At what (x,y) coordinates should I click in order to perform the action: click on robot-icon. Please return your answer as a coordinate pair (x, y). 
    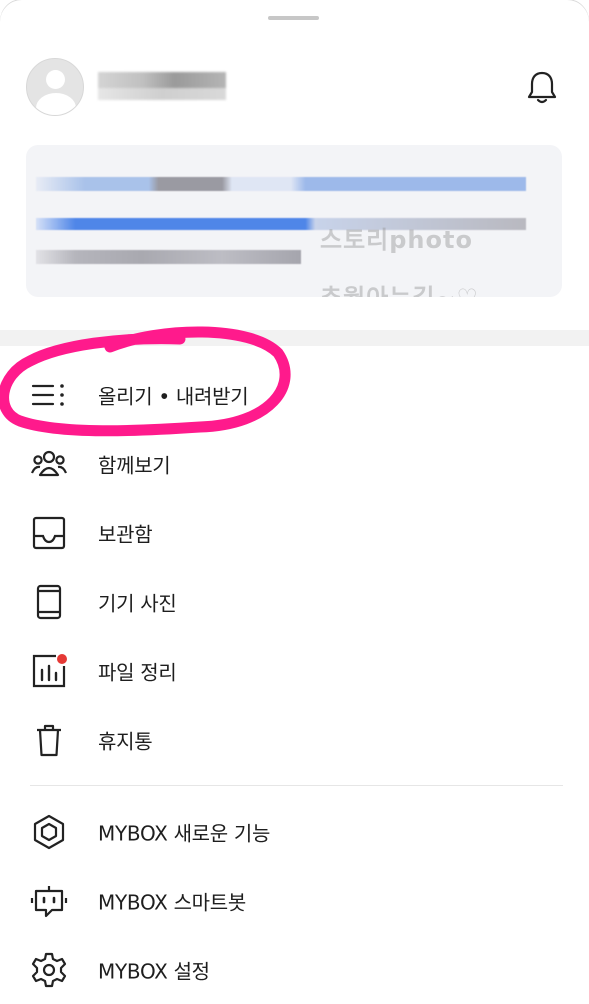
    Looking at the image, I should click on (49, 901).